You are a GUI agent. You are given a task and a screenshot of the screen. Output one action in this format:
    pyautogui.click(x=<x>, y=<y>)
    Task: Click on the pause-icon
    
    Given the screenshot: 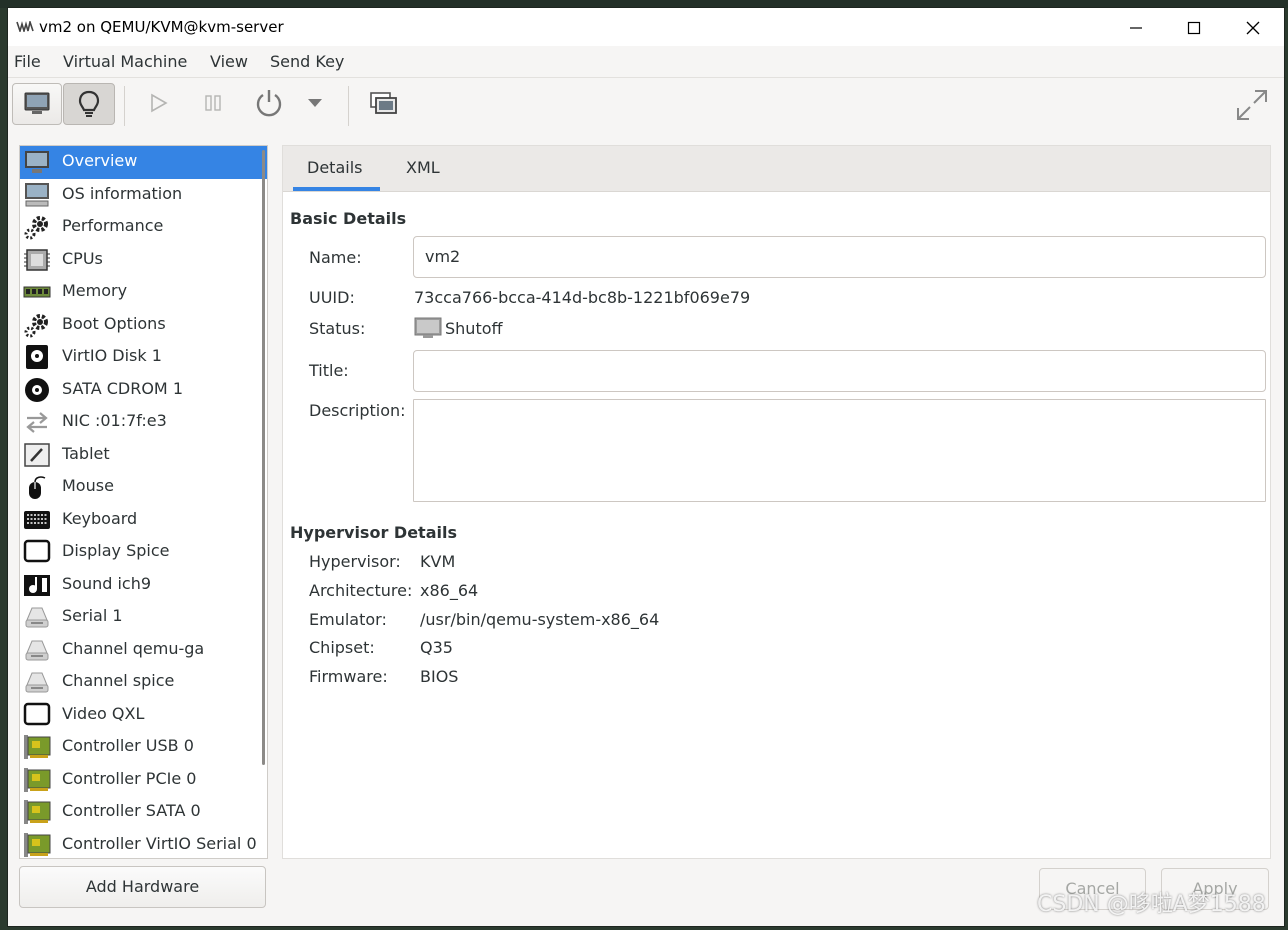 What is the action you would take?
    pyautogui.click(x=213, y=103)
    